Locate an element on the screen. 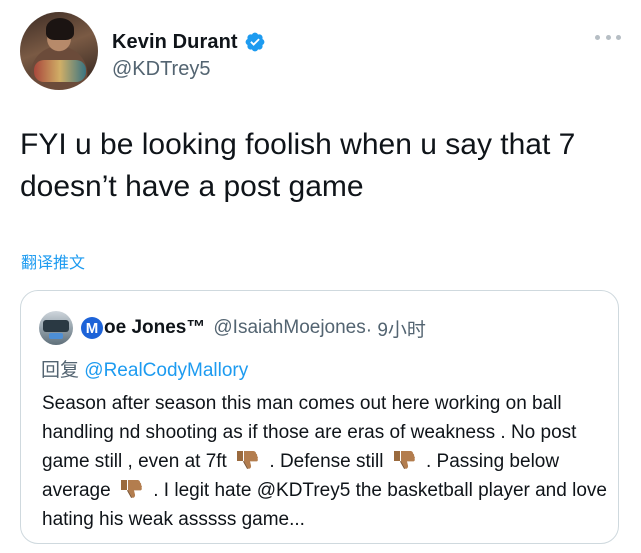 The height and width of the screenshot is (553, 641). quoted-tweet-header: M oe Jones™ @IsaiahMoejones · 9小时 is located at coordinates (232, 328).